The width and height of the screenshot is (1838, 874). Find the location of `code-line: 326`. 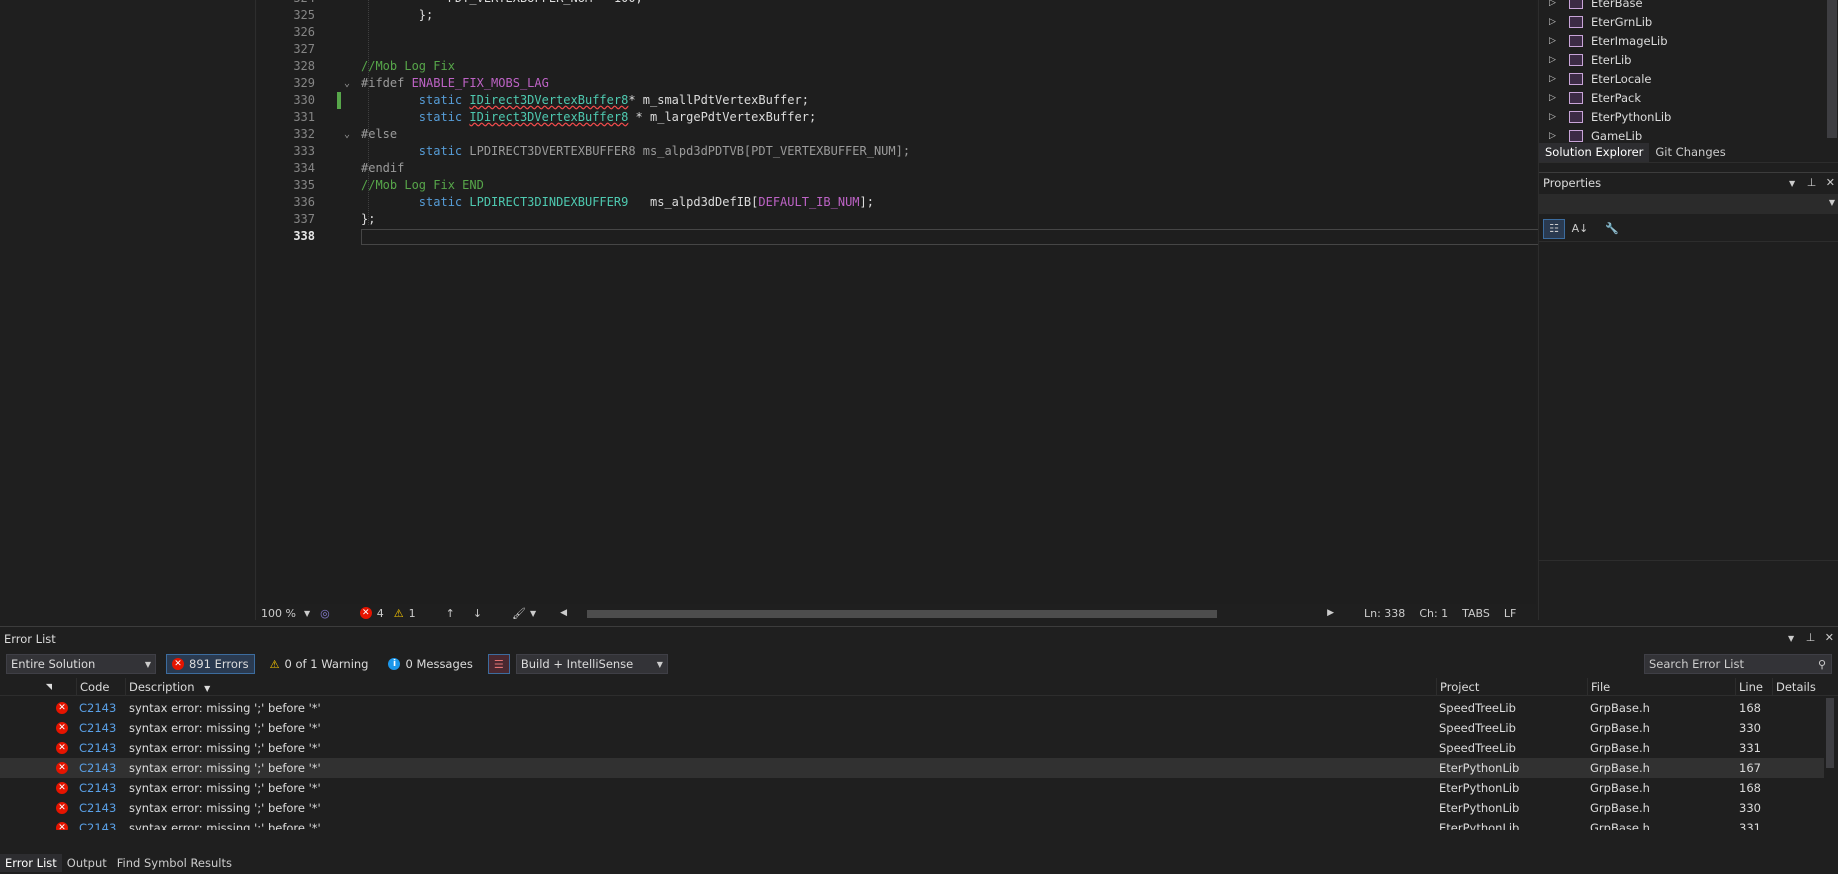

code-line: 326 is located at coordinates (896, 32).